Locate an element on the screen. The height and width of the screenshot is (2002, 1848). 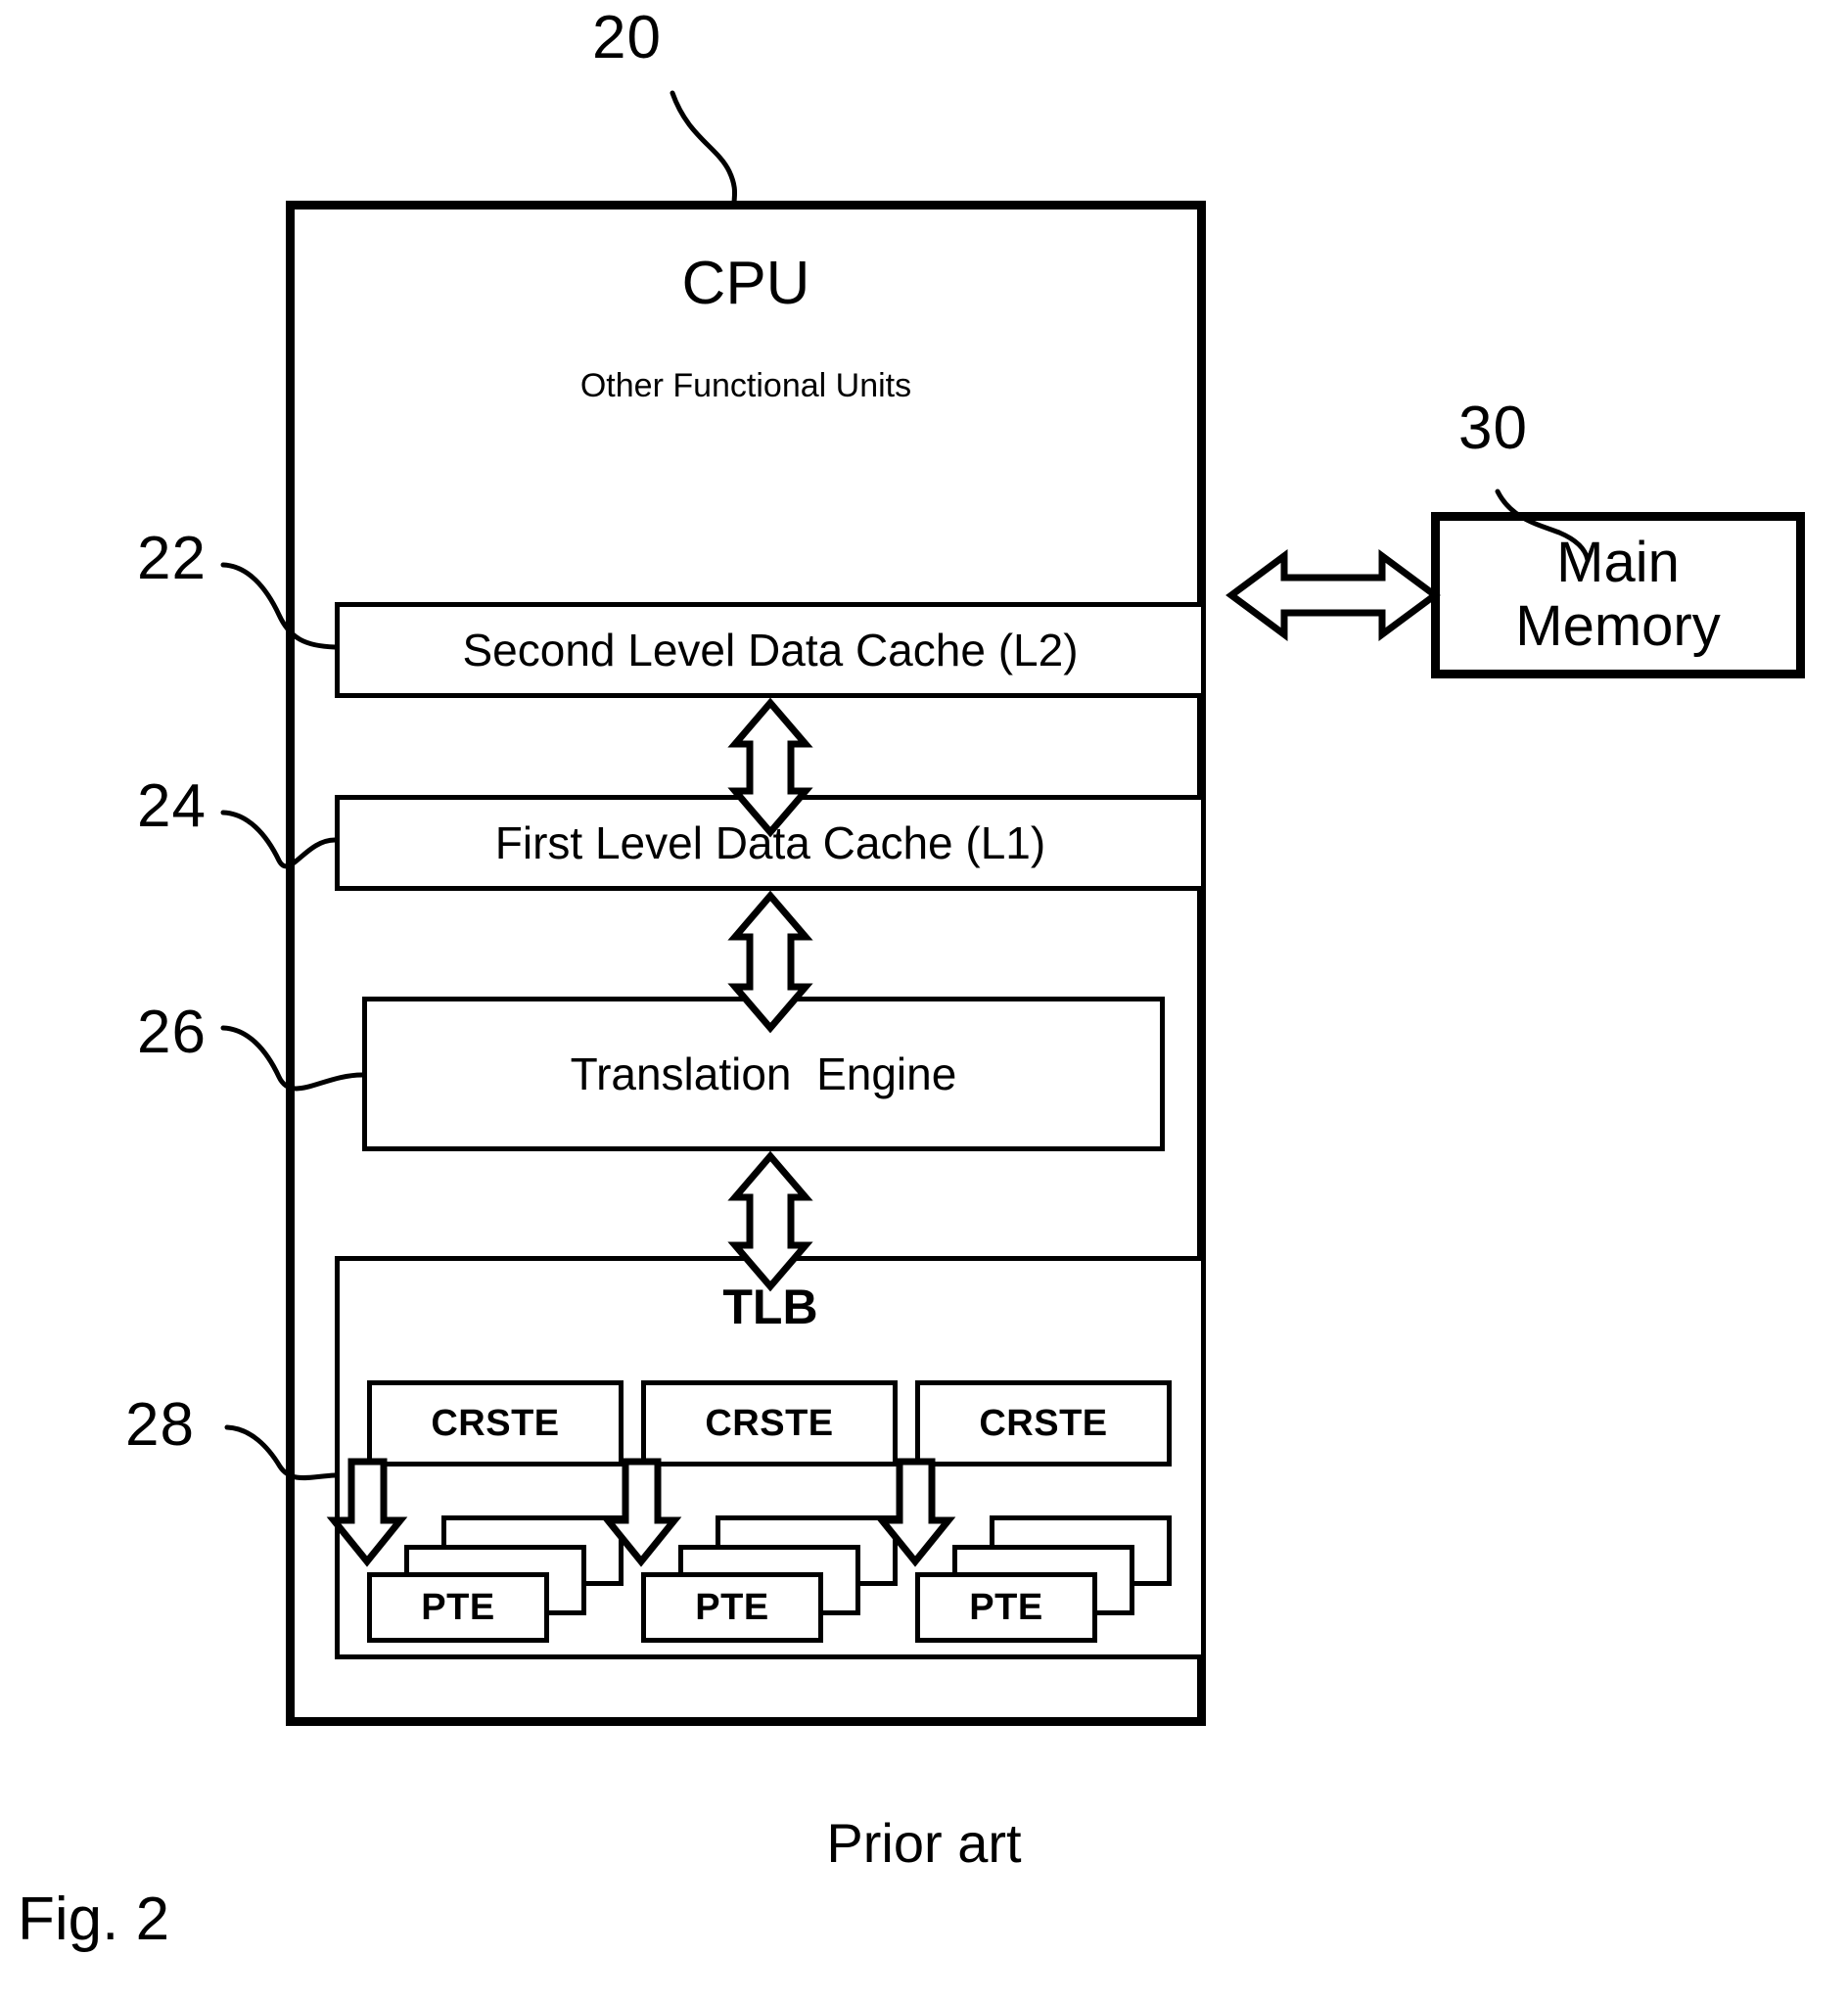
ref-numeral-30: 30 is located at coordinates (1493, 429).